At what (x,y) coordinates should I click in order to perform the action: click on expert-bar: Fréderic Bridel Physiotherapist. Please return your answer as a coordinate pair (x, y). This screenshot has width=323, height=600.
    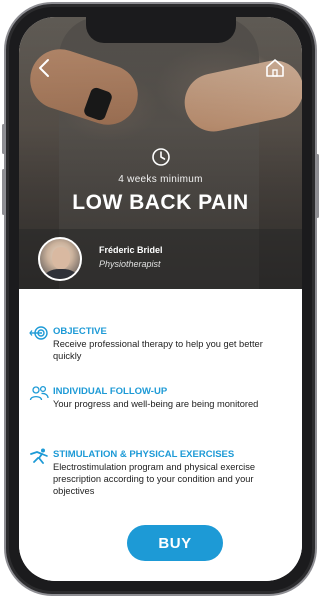
    Looking at the image, I should click on (160, 259).